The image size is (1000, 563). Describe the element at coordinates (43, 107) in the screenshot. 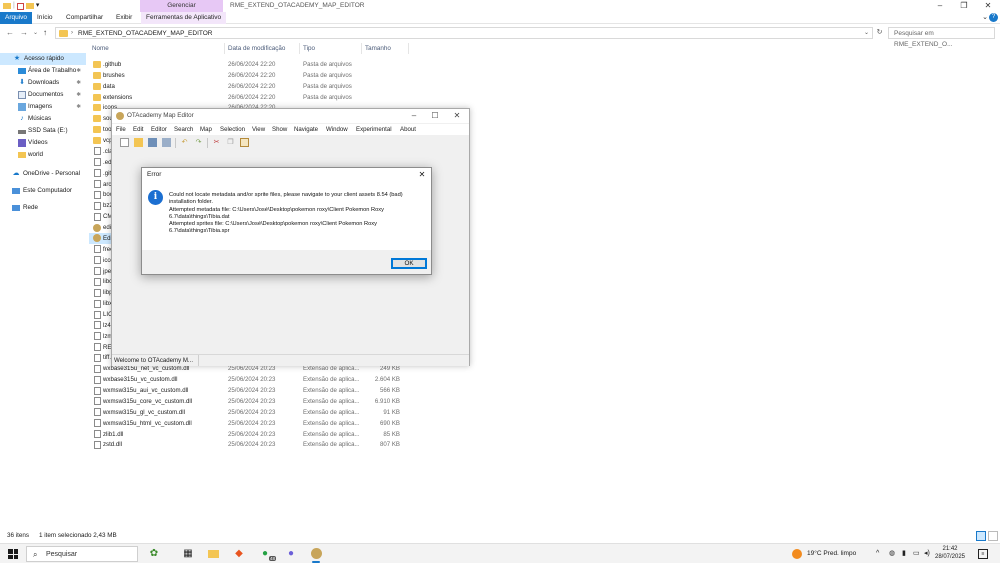

I see `nav-item-imagens: Imagens ✱` at that location.